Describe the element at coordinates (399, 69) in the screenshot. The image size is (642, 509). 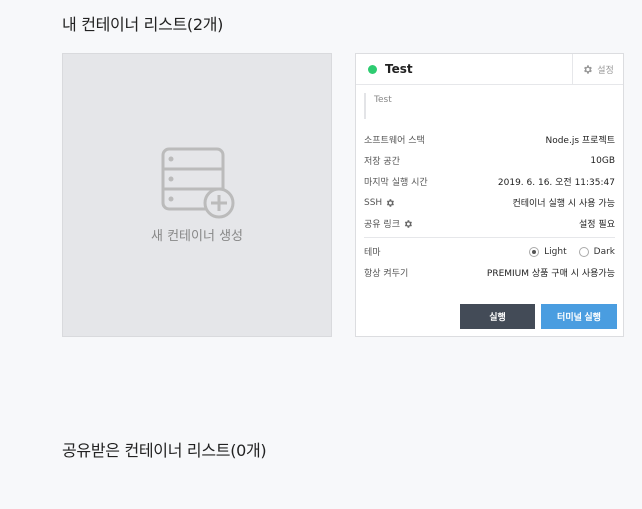
I see `container-name: Test` at that location.